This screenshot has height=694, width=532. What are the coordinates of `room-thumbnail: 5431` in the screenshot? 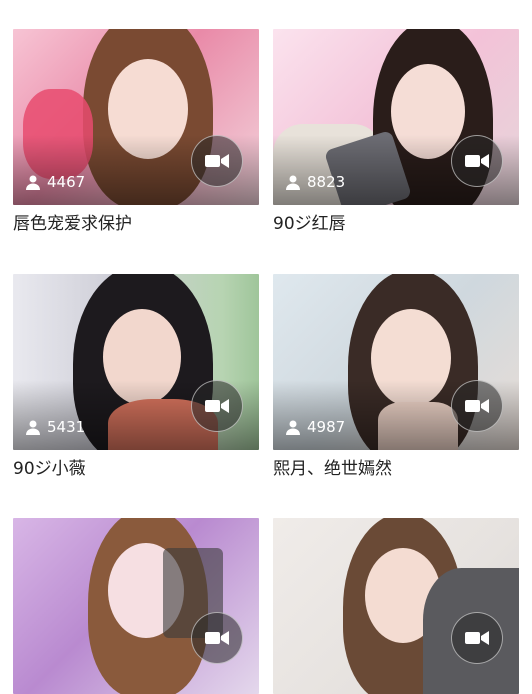 It's located at (136, 362).